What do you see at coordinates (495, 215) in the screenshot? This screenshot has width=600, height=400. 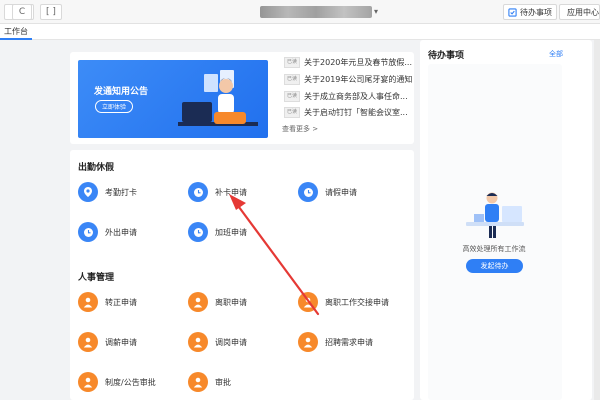 I see `empty-state-illustration` at bounding box center [495, 215].